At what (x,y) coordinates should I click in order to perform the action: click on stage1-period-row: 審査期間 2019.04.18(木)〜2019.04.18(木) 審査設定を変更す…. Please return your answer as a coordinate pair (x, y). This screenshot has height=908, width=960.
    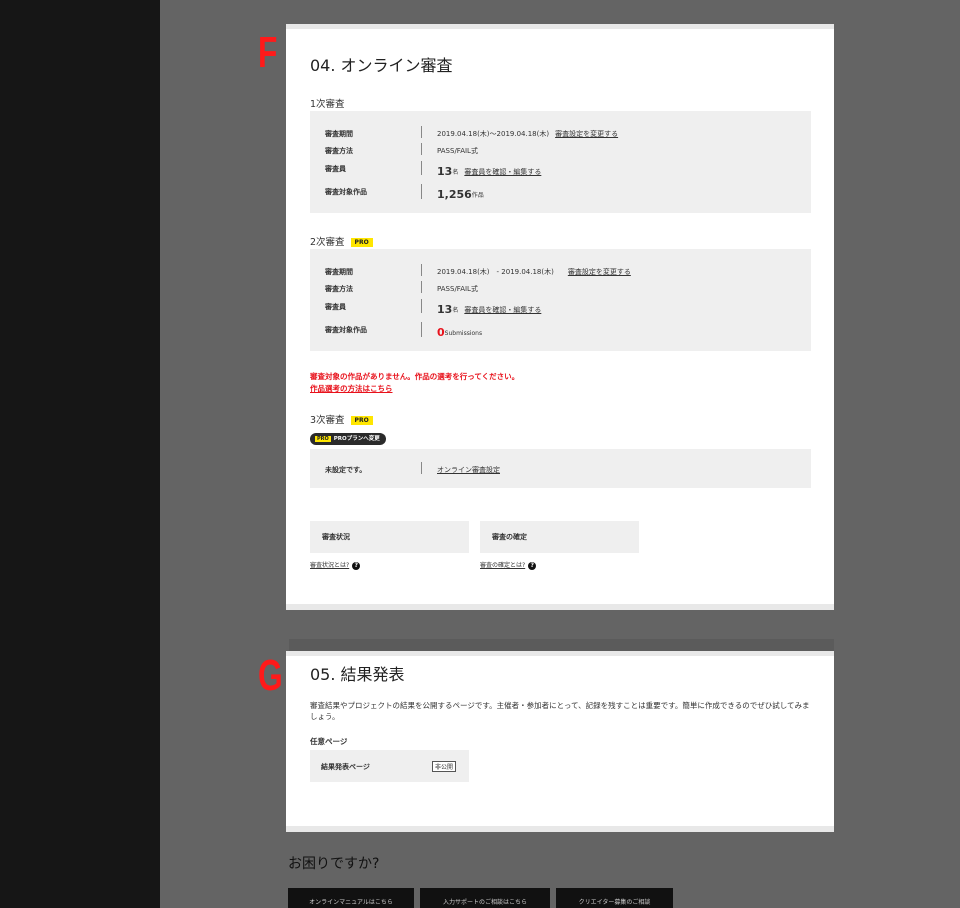
    Looking at the image, I should click on (563, 133).